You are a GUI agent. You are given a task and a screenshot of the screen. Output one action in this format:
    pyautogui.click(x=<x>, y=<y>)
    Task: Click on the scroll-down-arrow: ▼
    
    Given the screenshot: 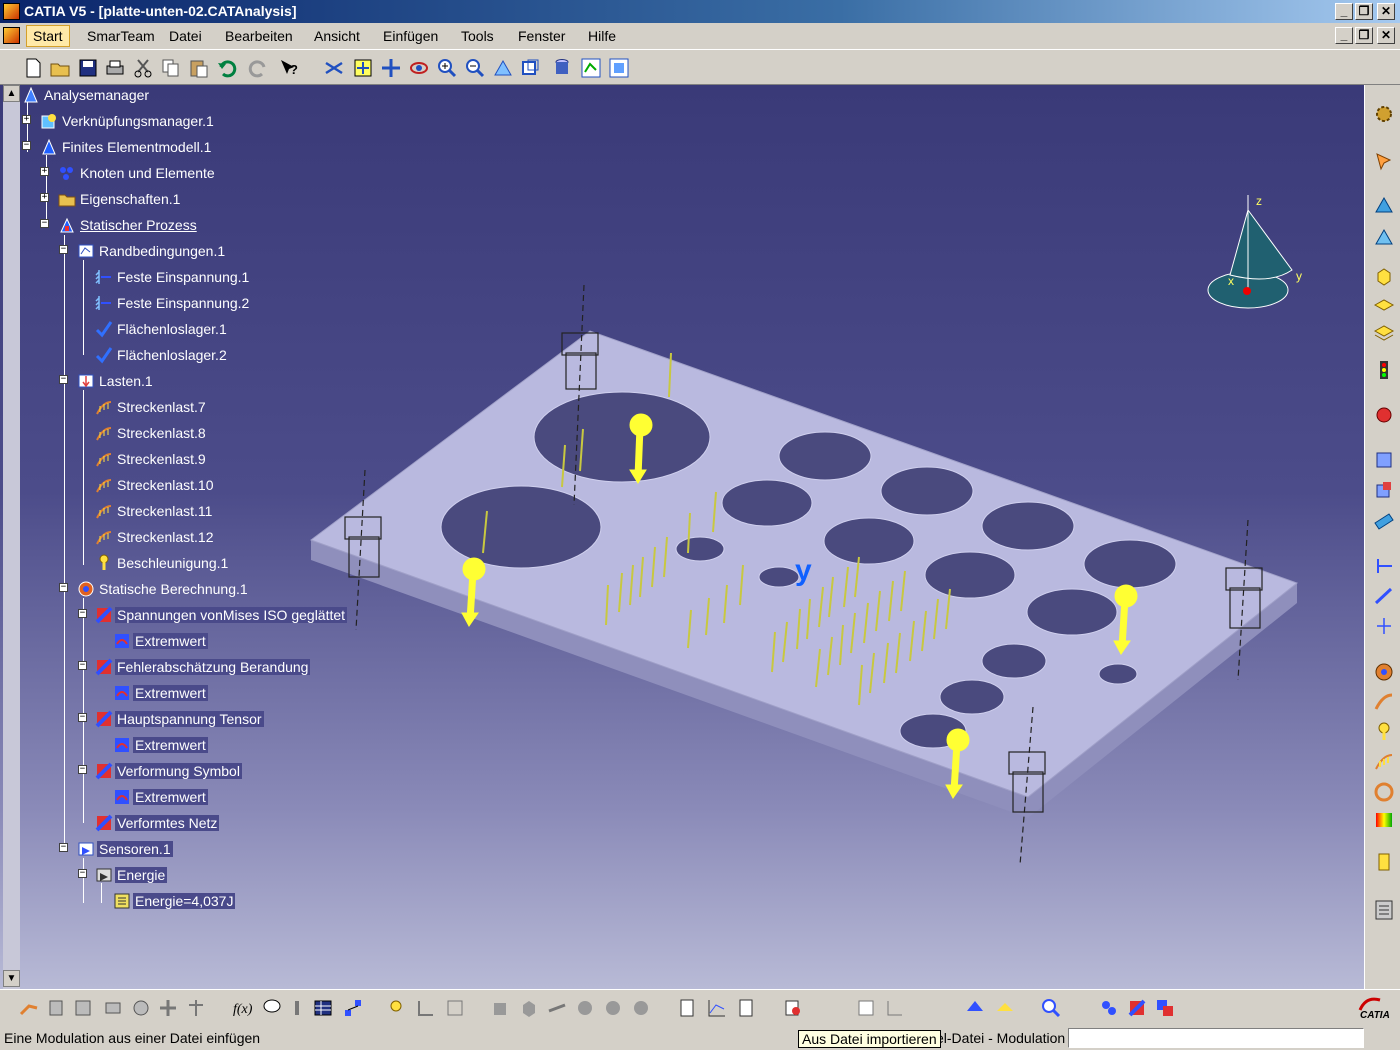 What is the action you would take?
    pyautogui.click(x=11, y=978)
    